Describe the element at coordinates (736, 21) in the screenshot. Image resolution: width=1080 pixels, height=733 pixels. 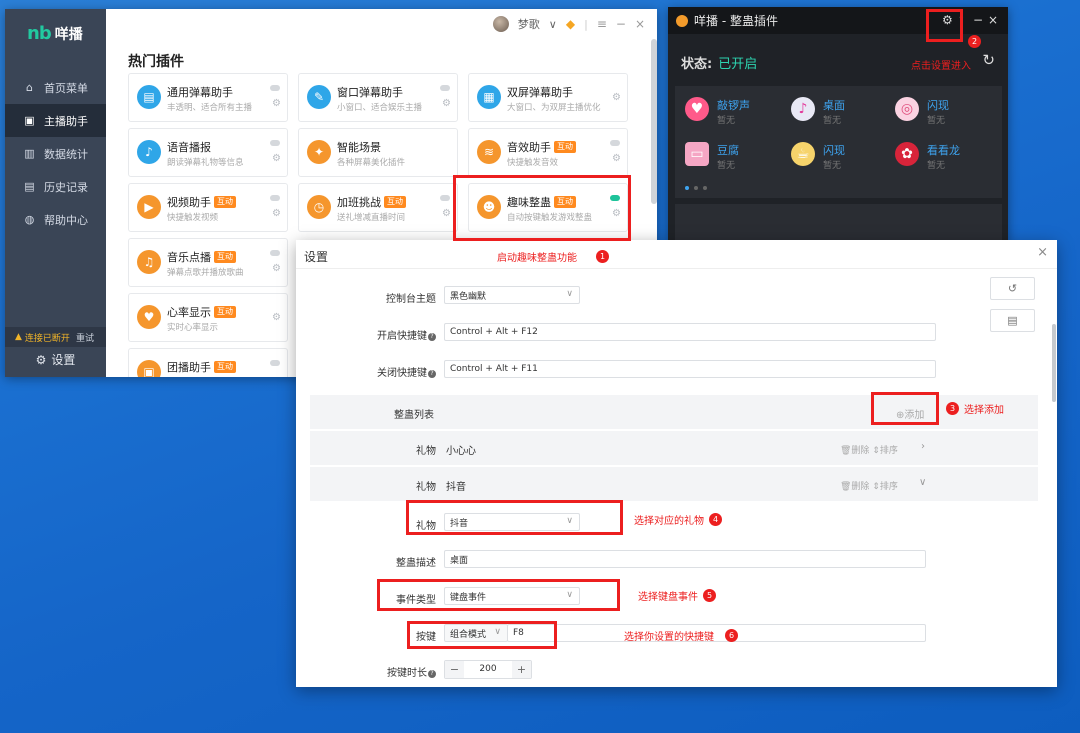
I see `plugin-window-title: 咩播 - 整蛊插件` at that location.